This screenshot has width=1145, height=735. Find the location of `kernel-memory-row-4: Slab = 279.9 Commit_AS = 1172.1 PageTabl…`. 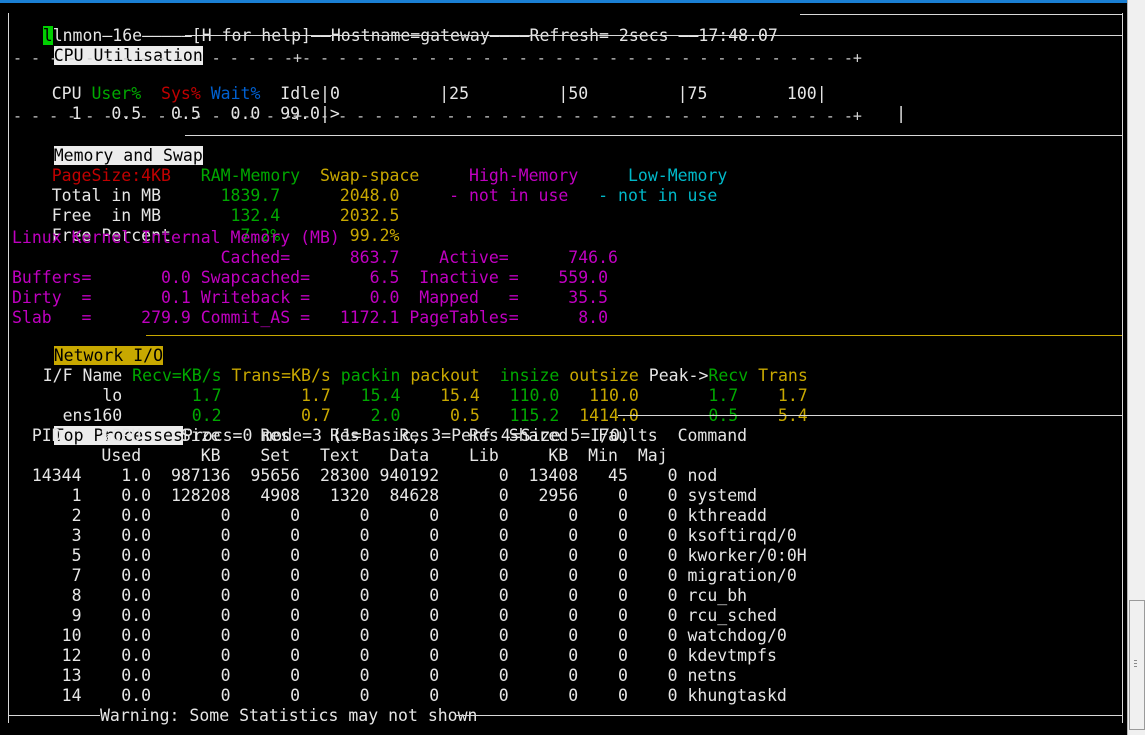

kernel-memory-row-4: Slab = 279.9 Commit_AS = 1172.1 PageTabl… is located at coordinates (310, 317).